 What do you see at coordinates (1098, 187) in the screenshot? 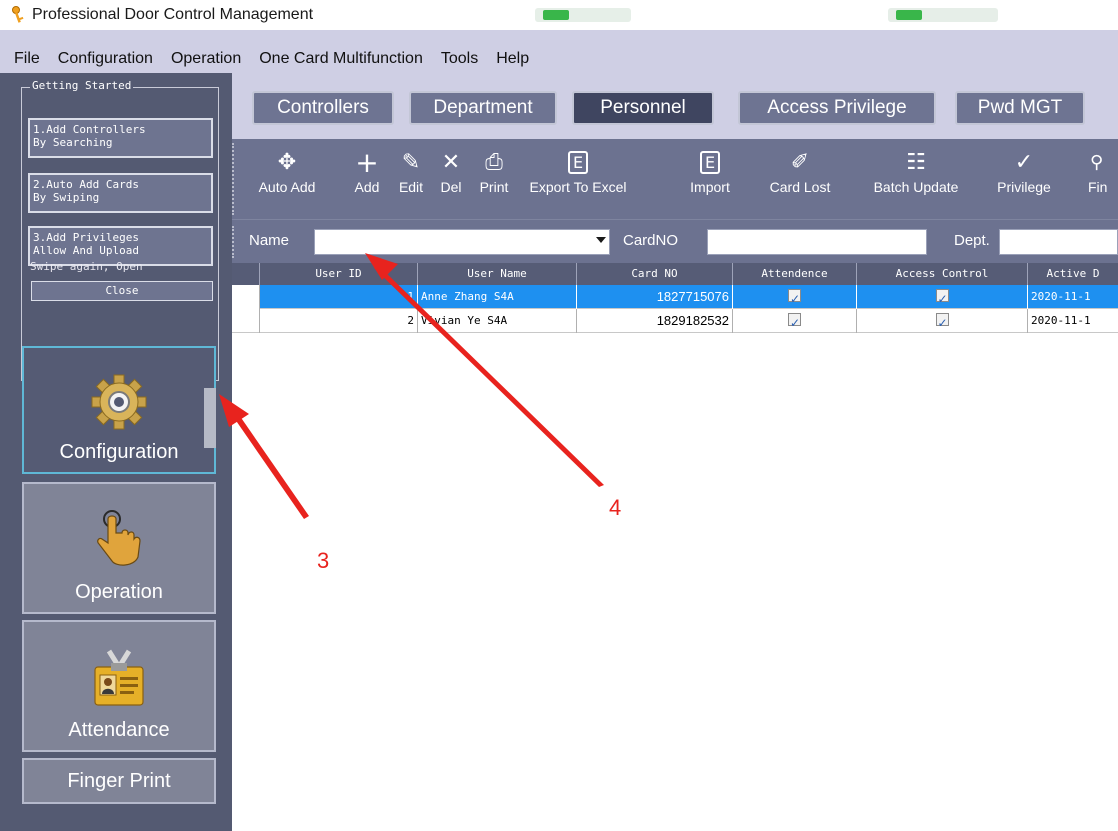
I see `find-label: Fin` at bounding box center [1098, 187].